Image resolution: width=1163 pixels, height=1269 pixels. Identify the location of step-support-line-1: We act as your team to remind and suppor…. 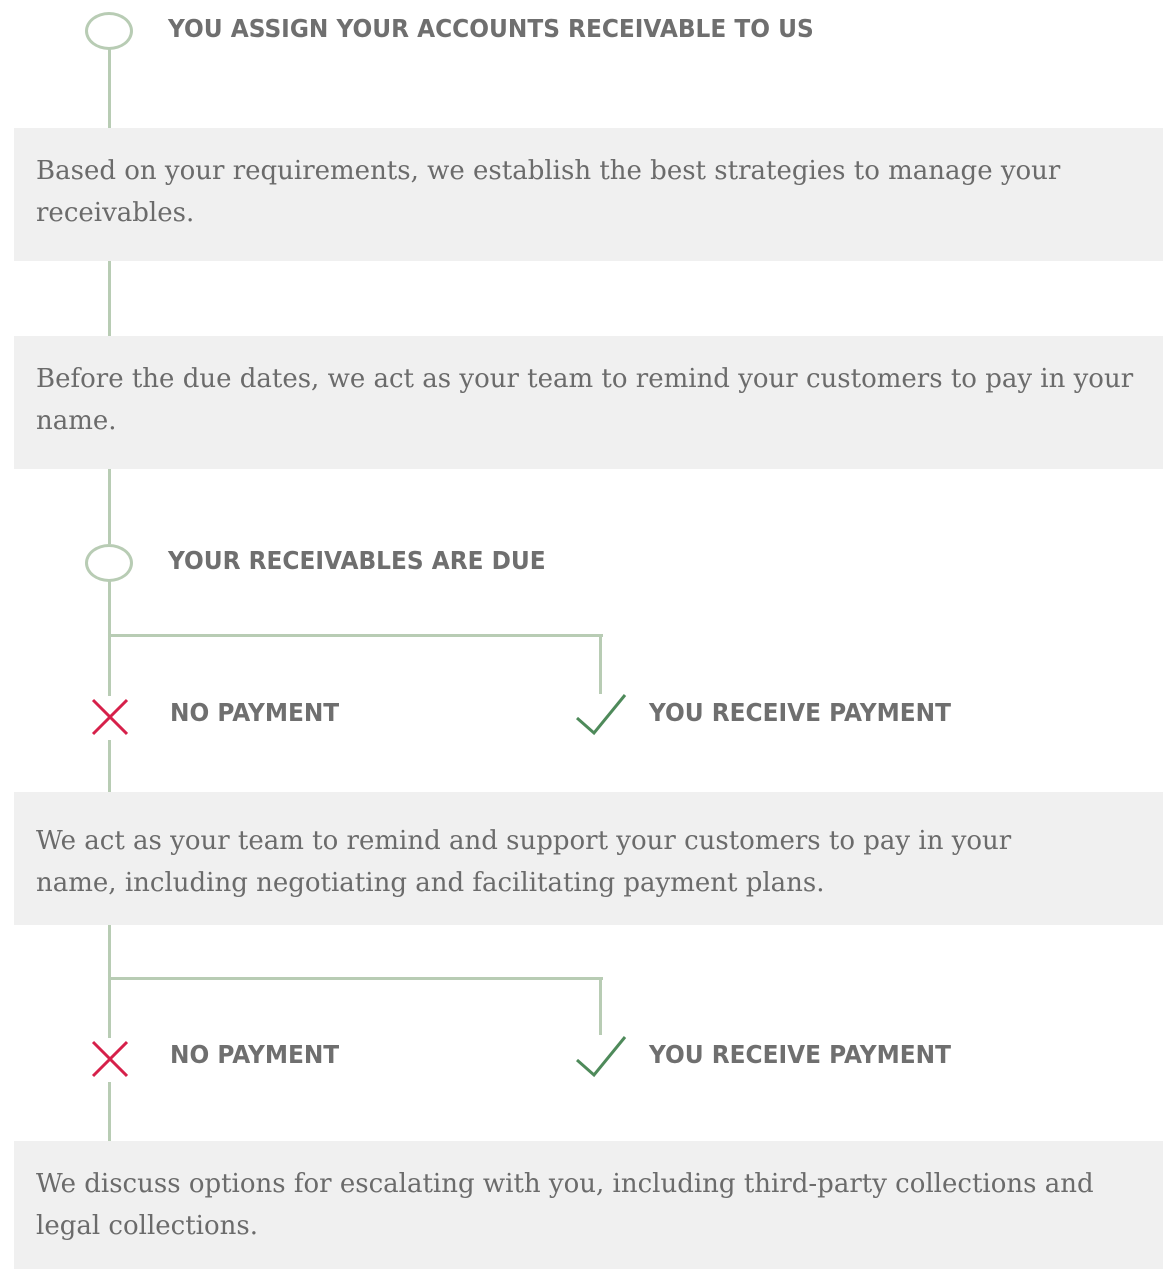
(524, 841).